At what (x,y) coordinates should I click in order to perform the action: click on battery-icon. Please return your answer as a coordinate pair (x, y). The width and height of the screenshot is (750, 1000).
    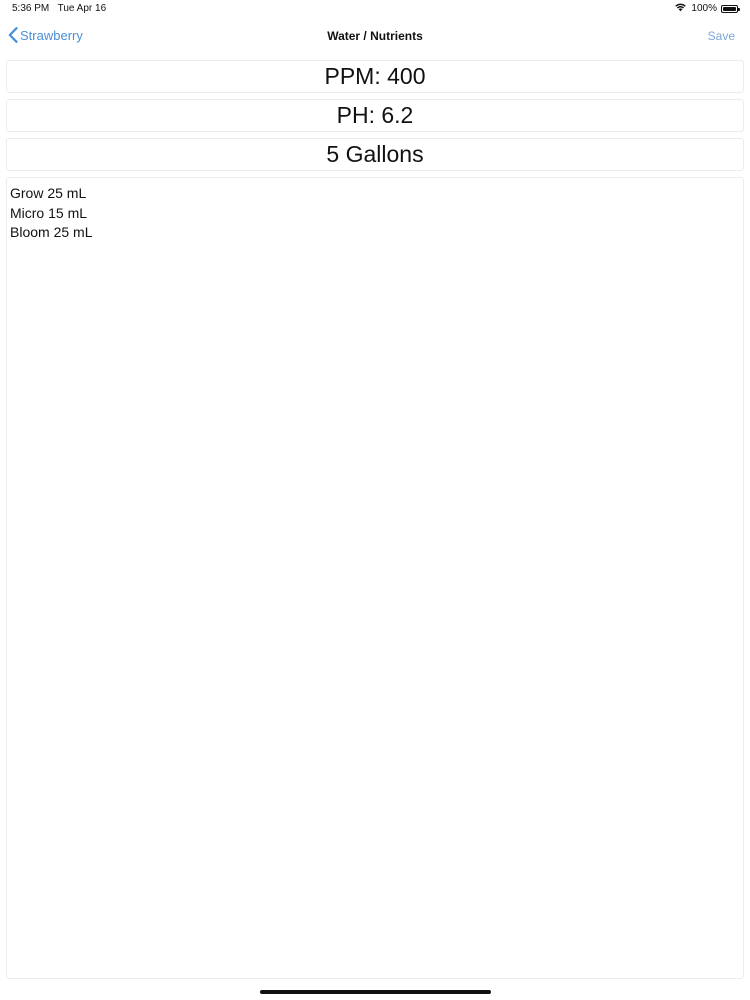
    Looking at the image, I should click on (730, 8).